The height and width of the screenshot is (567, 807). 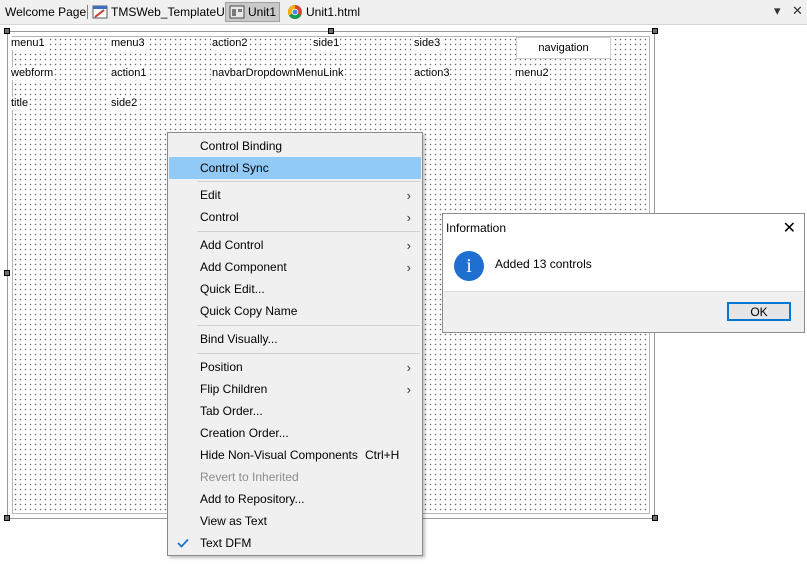 I want to click on close-tab-icon: ✕, so click(x=797, y=11).